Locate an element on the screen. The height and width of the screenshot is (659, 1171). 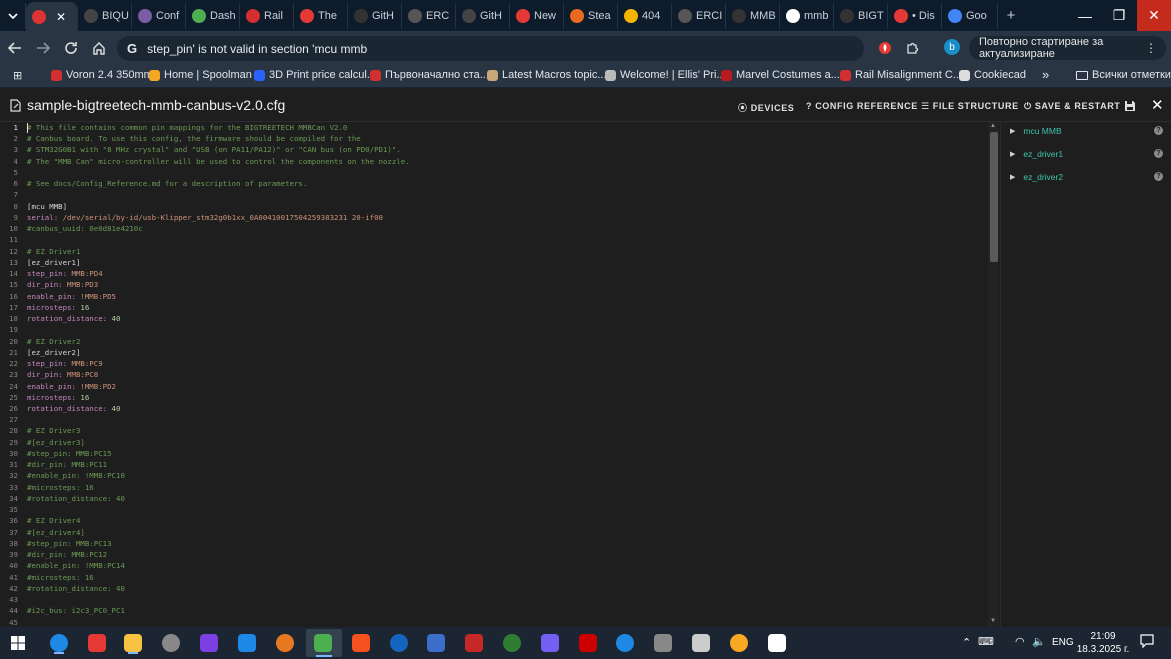
code-line: enable_pin: !MMB:PD2 is located at coordinates (71, 386).